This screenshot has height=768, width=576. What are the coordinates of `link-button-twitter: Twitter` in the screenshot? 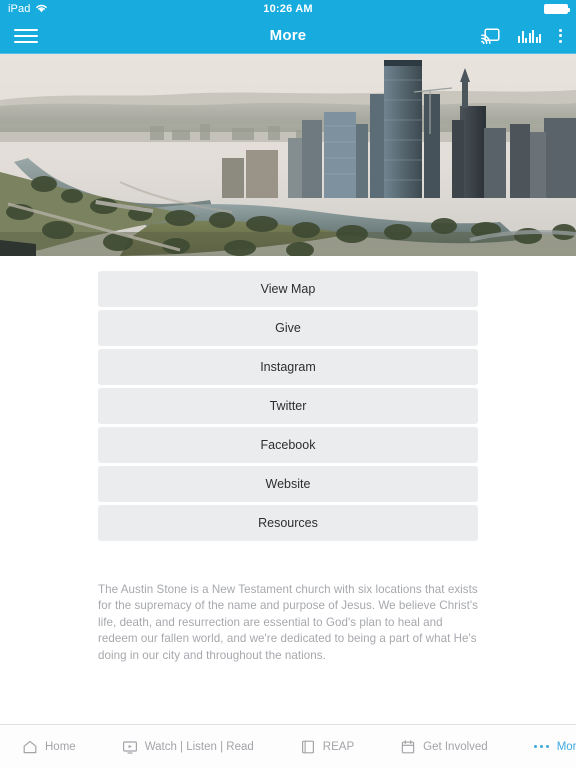 It's located at (288, 406).